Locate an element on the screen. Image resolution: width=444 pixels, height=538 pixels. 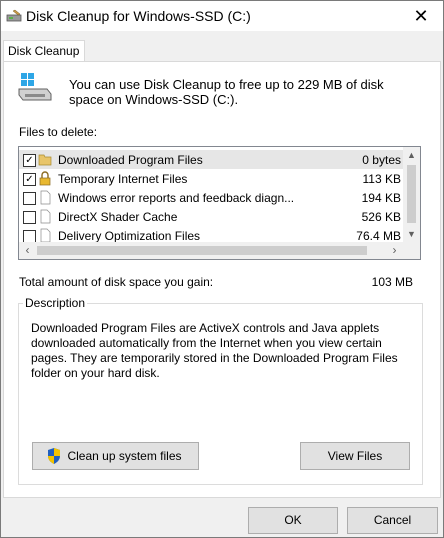
window-title: Disk Cleanup for Windows-SSD (C:) is located at coordinates (138, 16).